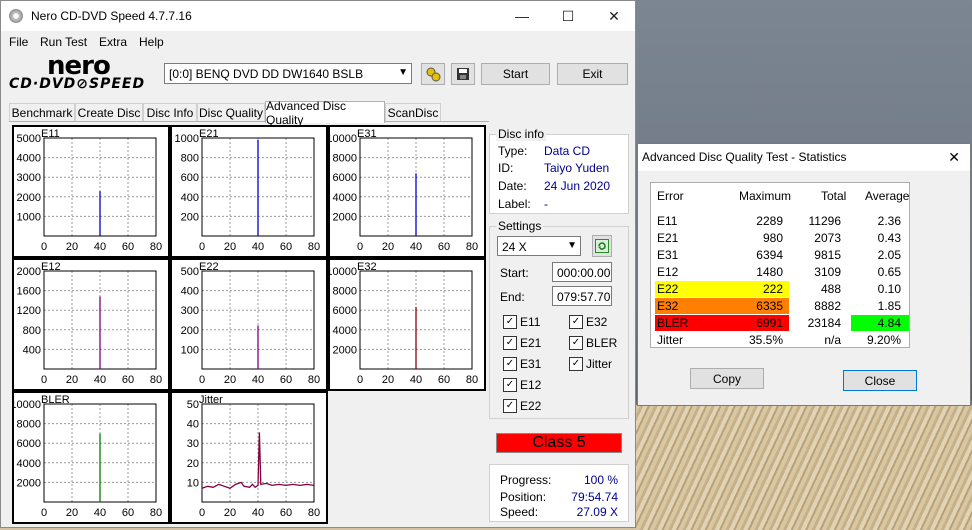 Image resolution: width=972 pixels, height=530 pixels. Describe the element at coordinates (582, 272) in the screenshot. I see `start-time-input: 000:00.00` at that location.